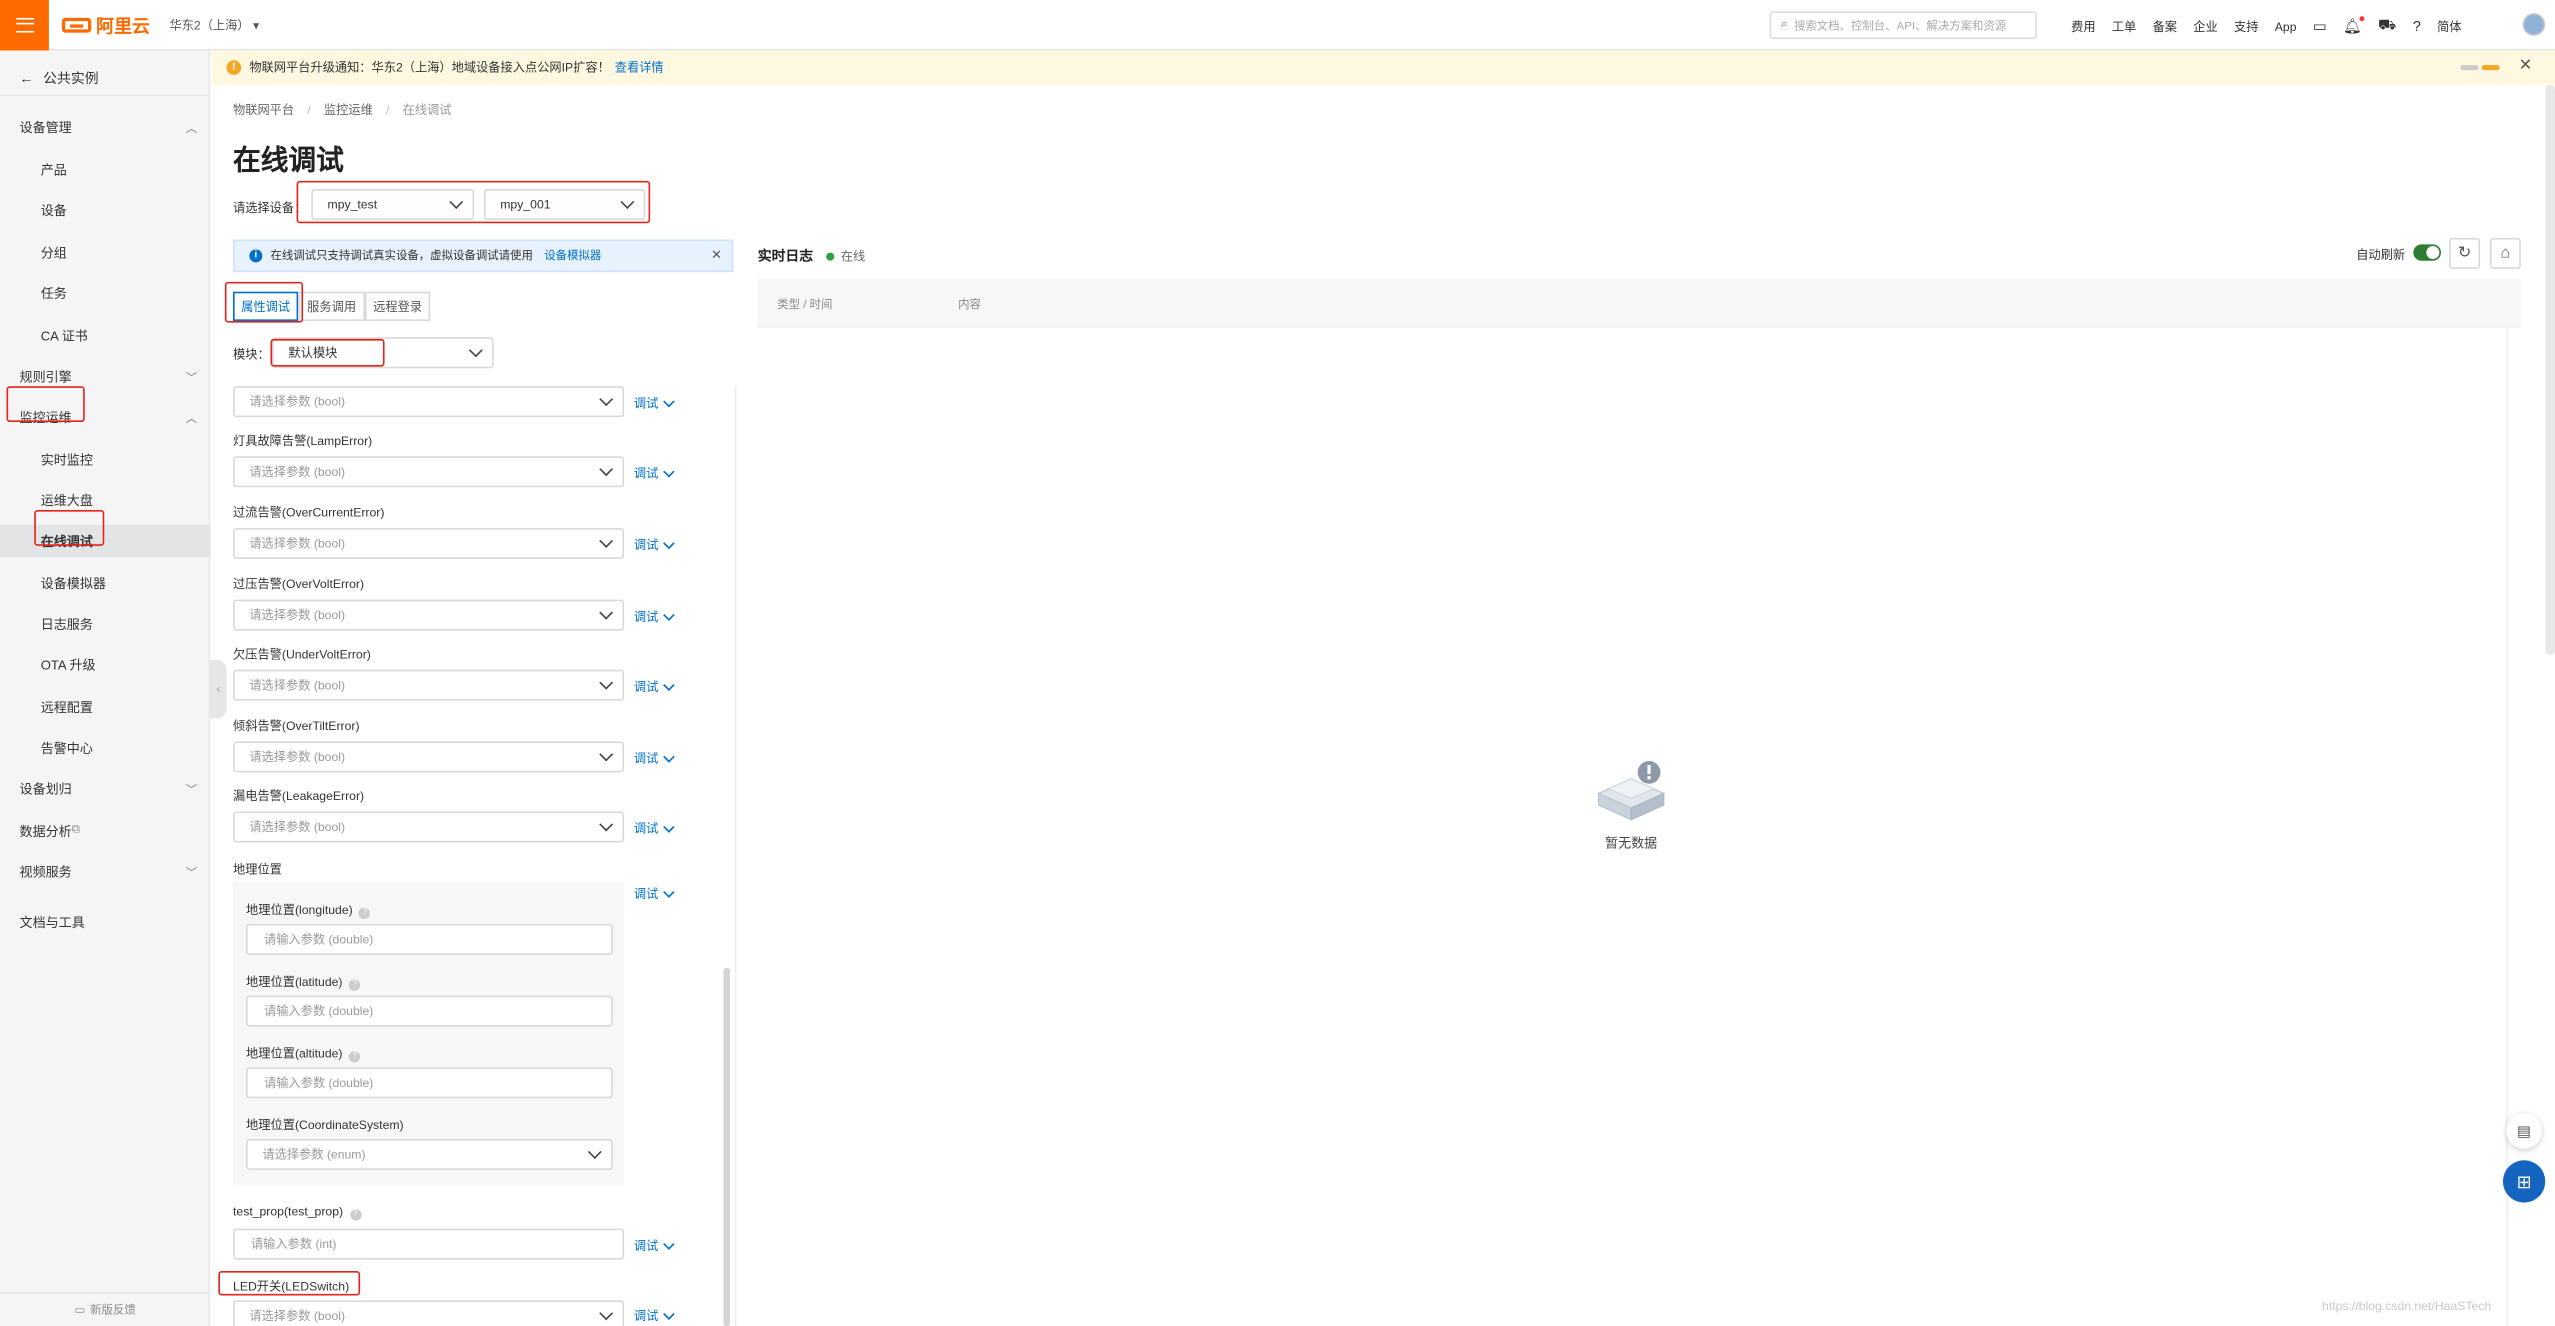  Describe the element at coordinates (53, 252) in the screenshot. I see `sidebar-item-label: 分组` at that location.